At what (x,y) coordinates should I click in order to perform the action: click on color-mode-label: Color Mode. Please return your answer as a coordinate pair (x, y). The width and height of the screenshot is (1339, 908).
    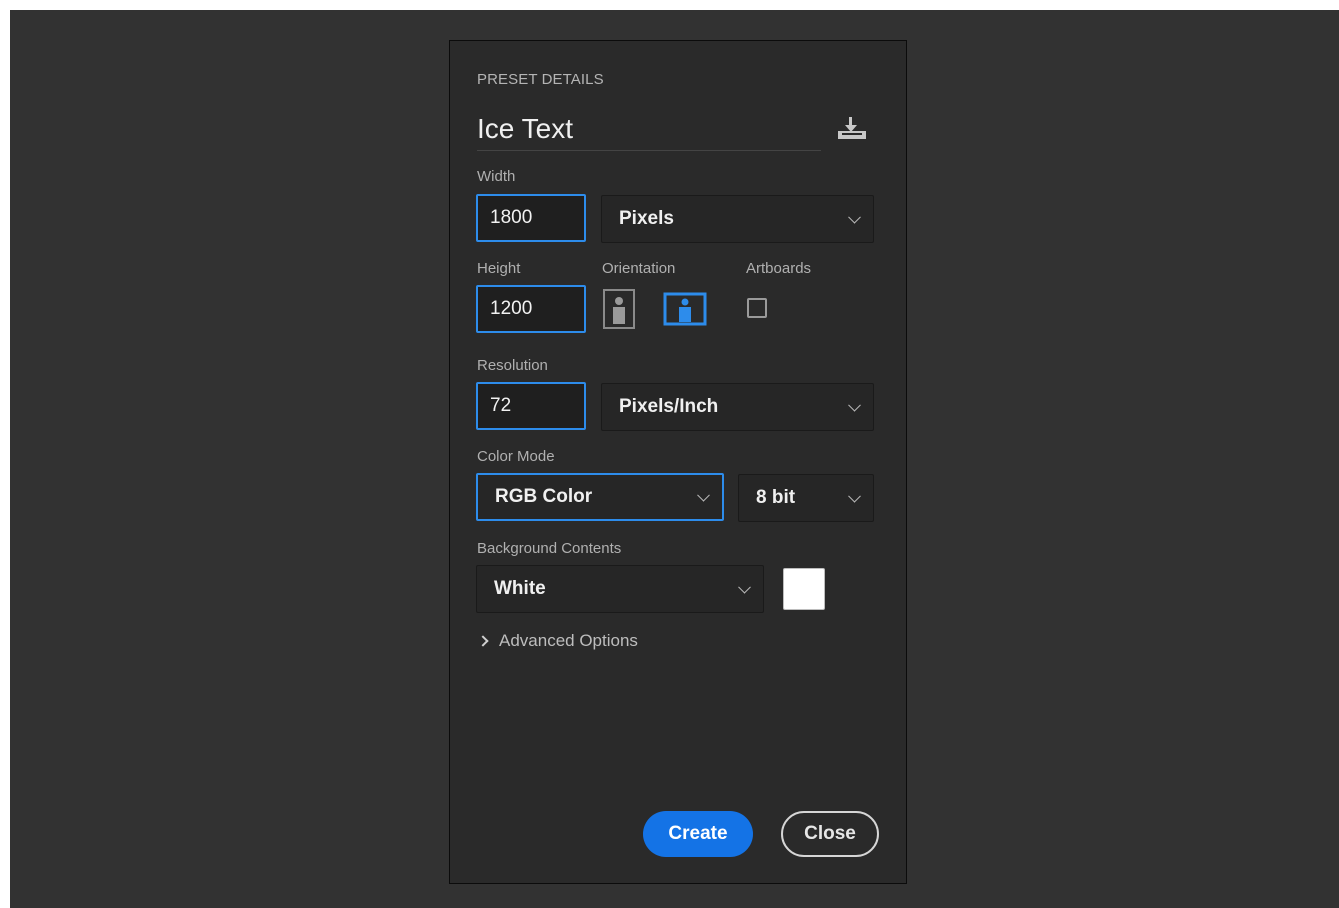
    Looking at the image, I should click on (516, 456).